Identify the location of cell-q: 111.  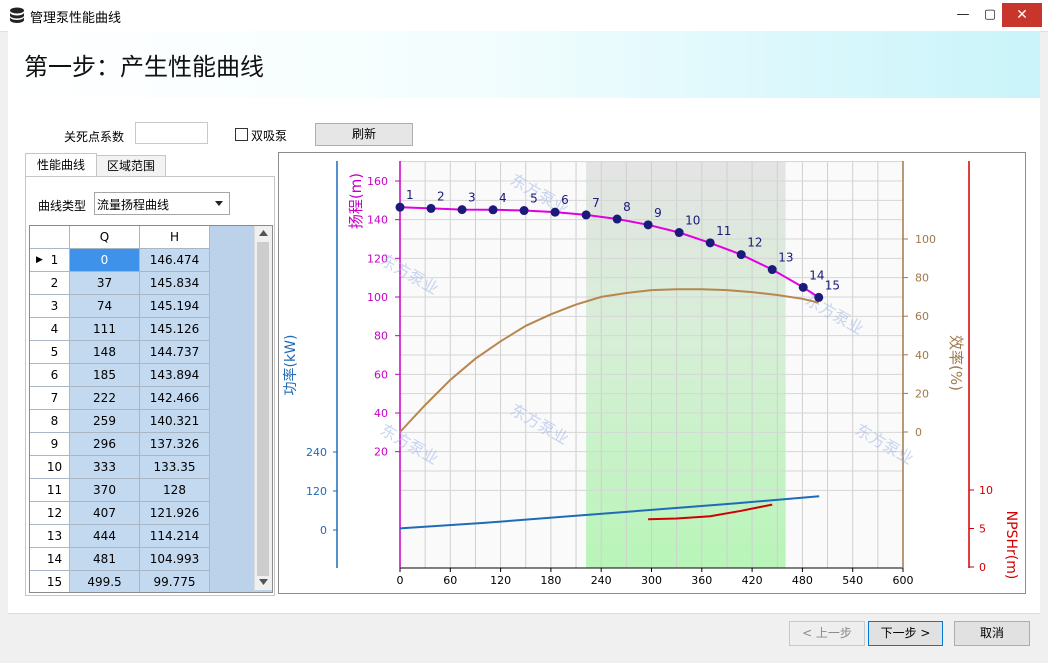
(105, 329).